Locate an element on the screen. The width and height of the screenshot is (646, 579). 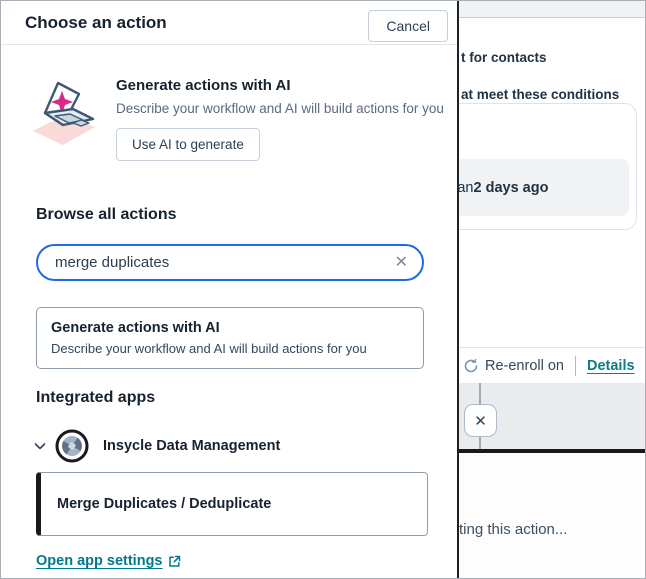
open-app-settings-link: Open app settings is located at coordinates (108, 561).